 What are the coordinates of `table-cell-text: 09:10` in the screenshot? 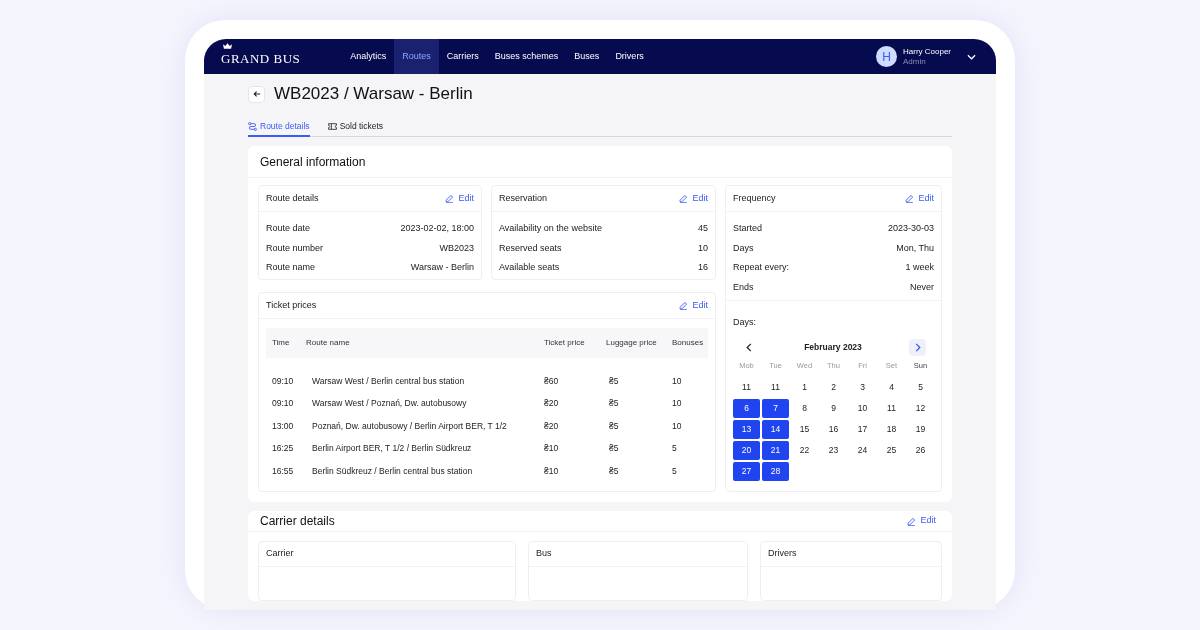 It's located at (283, 404).